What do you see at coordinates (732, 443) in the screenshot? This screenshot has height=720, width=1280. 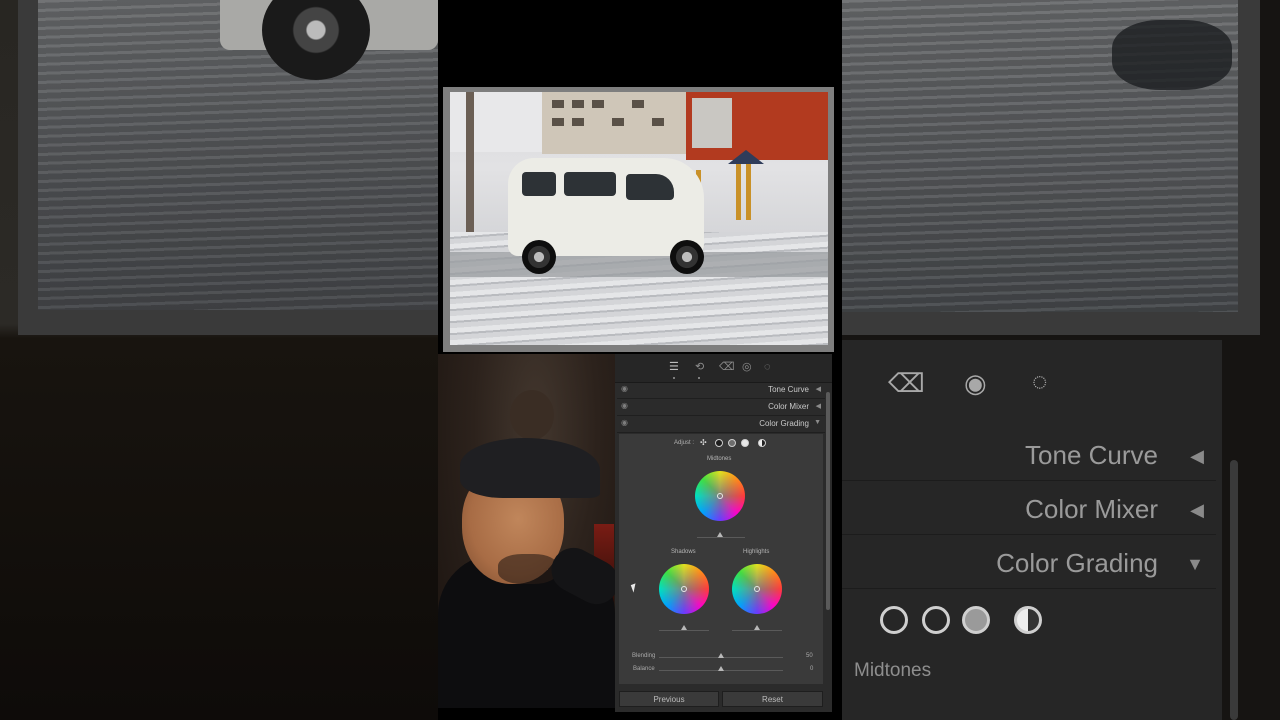 I see `midtones-circle-icon` at bounding box center [732, 443].